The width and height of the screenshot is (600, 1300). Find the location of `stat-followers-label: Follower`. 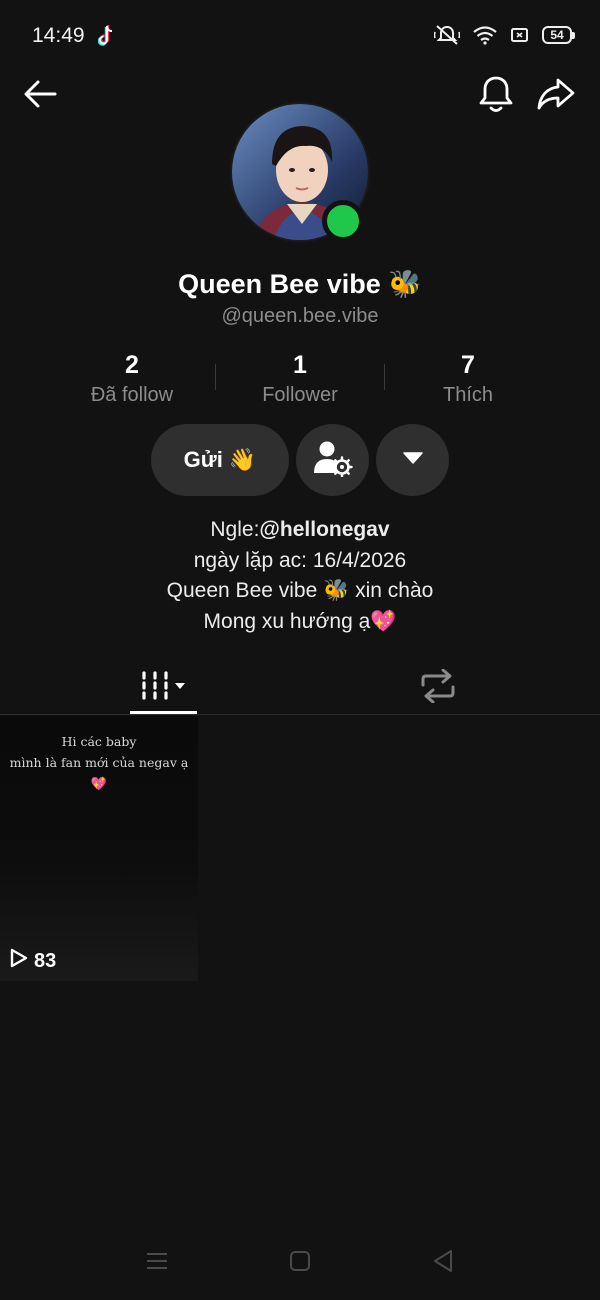

stat-followers-label: Follower is located at coordinates (300, 395).